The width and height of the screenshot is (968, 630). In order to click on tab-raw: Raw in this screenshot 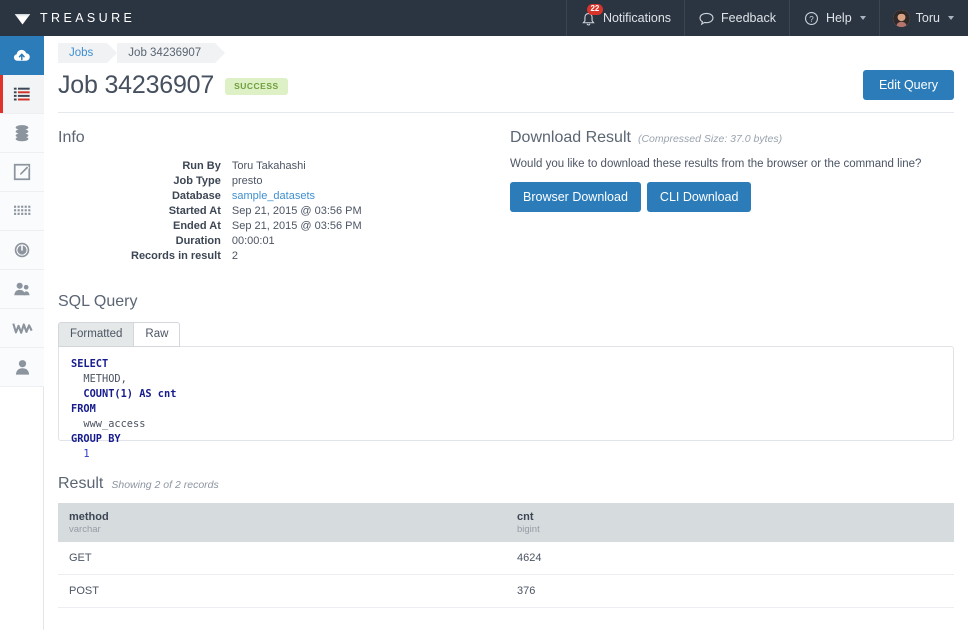, I will do `click(157, 334)`.